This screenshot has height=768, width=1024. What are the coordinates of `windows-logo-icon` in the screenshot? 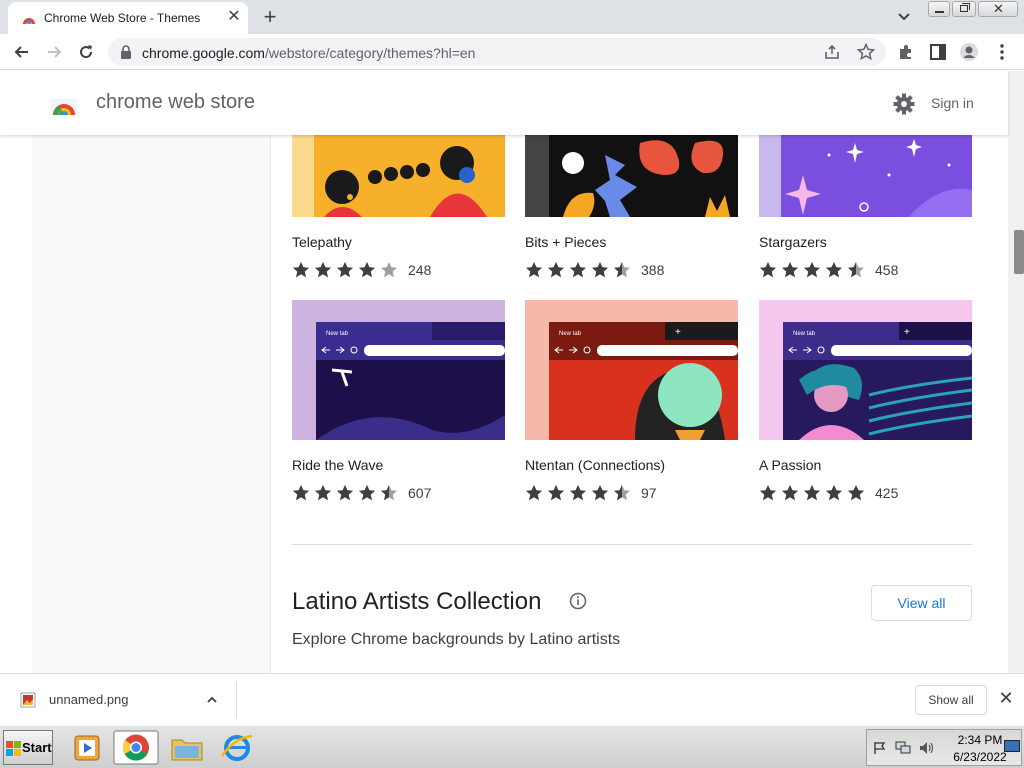 It's located at (13, 748).